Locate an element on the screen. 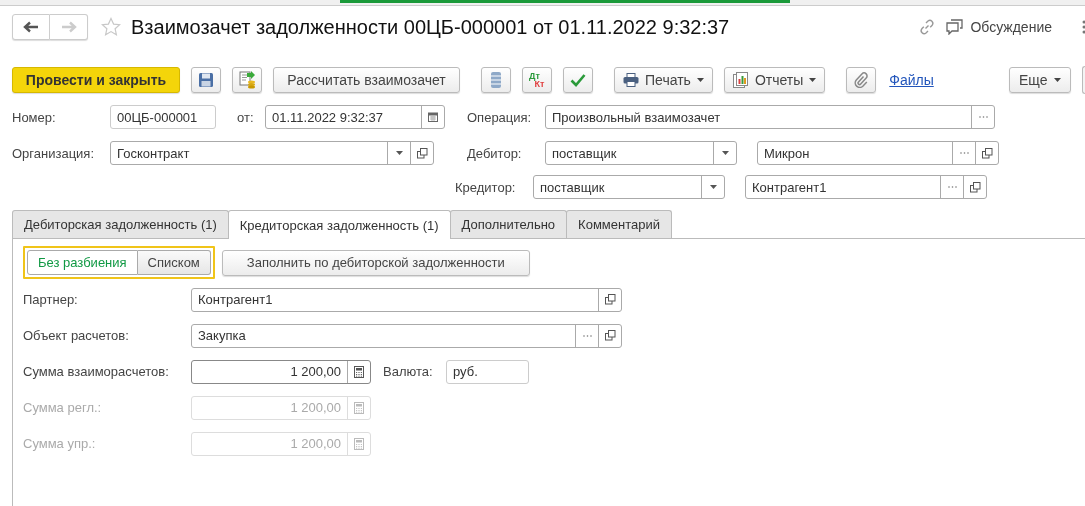 The height and width of the screenshot is (506, 1085). field-label: Дебитор: is located at coordinates (495, 153).